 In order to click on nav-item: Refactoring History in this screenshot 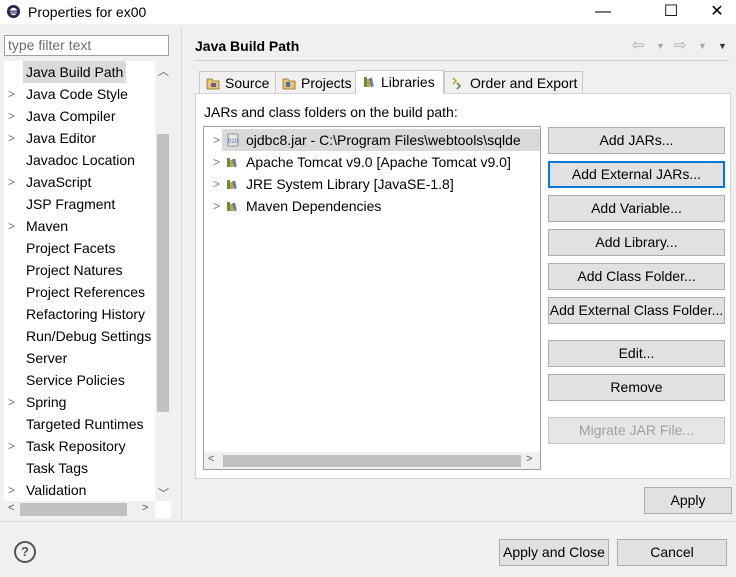, I will do `click(79, 314)`.